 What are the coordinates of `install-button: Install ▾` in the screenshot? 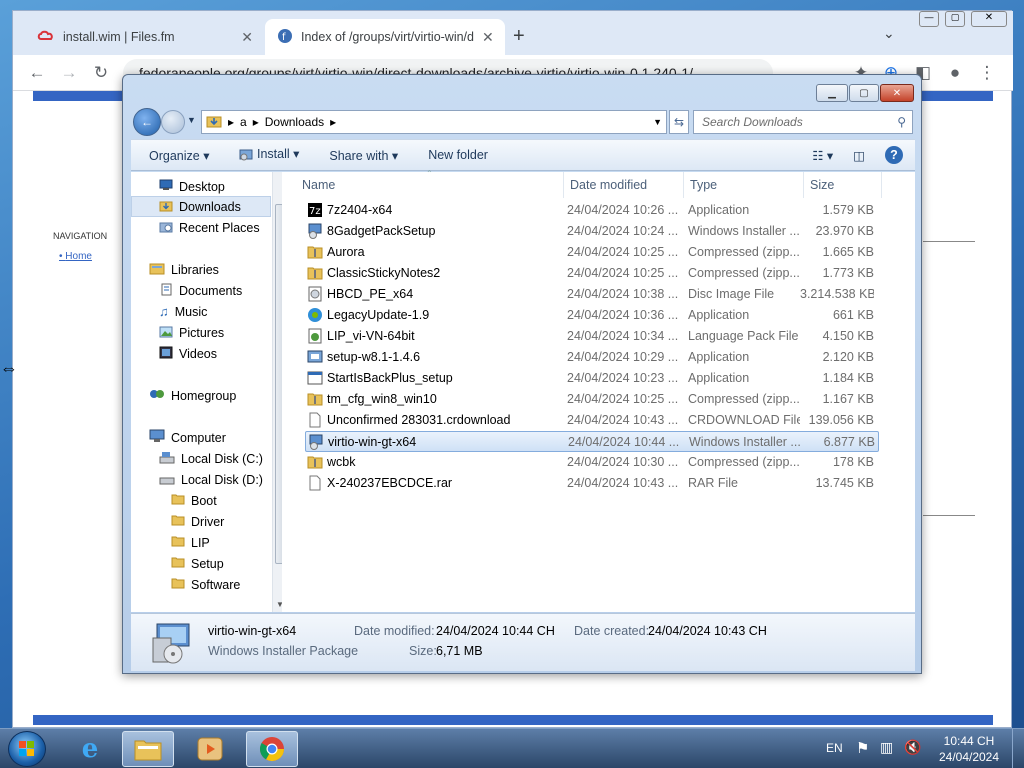 It's located at (269, 154).